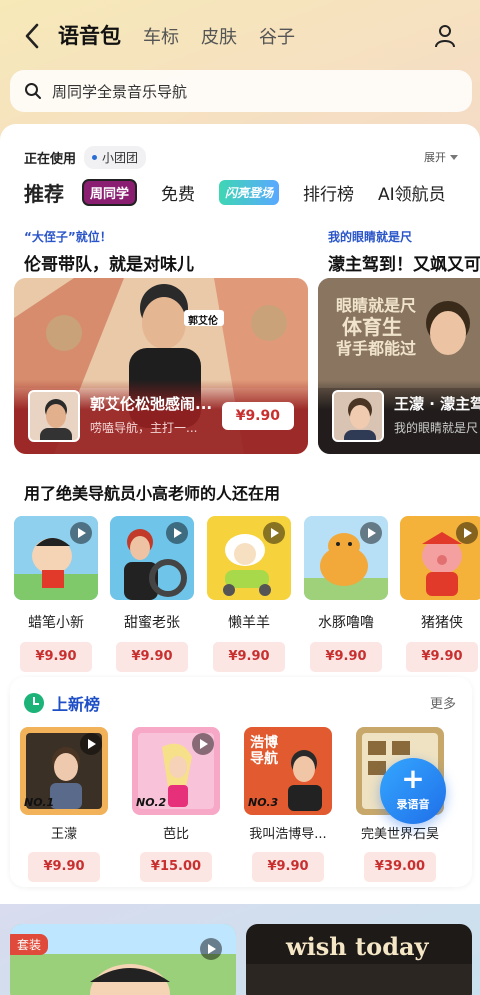 Image resolution: width=480 pixels, height=995 pixels. What do you see at coordinates (68, 237) in the screenshot?
I see `promo-1-kicker: “大侄子”就位！` at bounding box center [68, 237].